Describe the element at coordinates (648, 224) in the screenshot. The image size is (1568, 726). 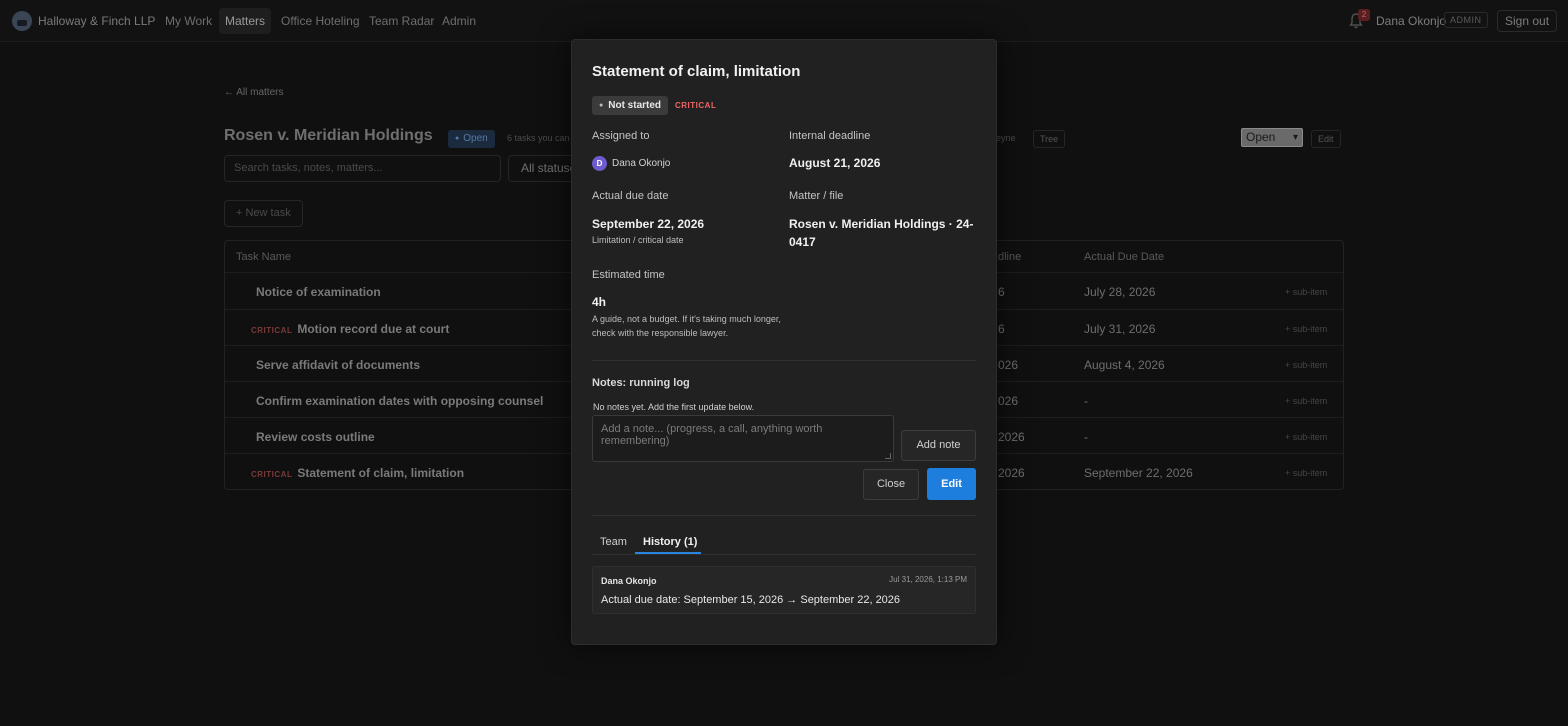
I see `actual-due-value: September 22, 2026` at that location.